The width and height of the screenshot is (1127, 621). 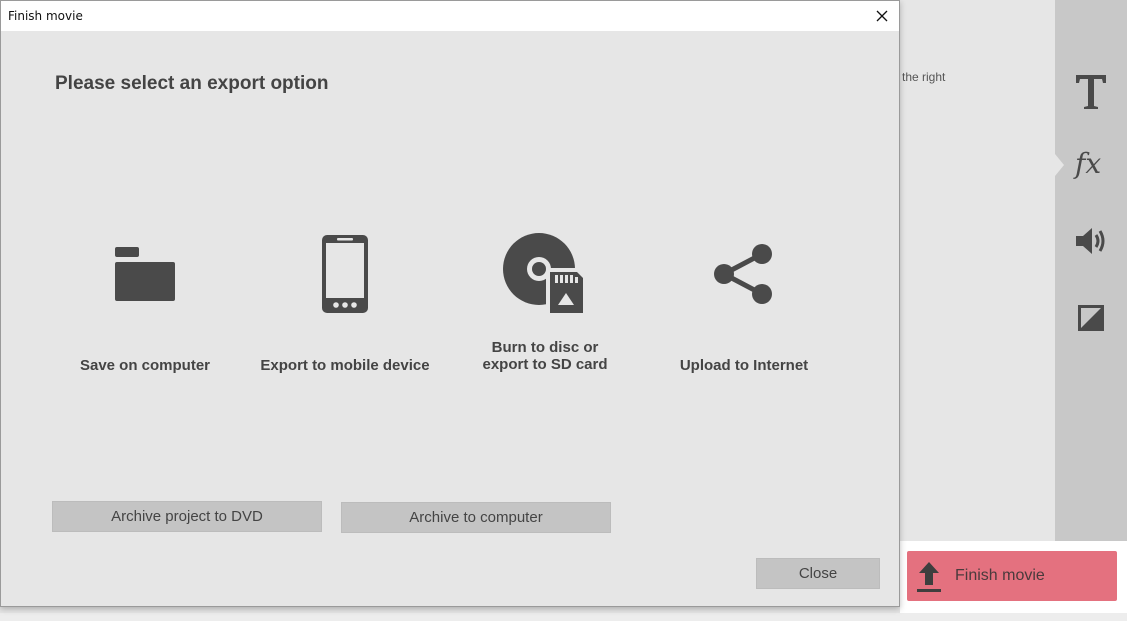 I want to click on burn-disc-sd-label: Burn to disc or export to SD card, so click(x=545, y=356).